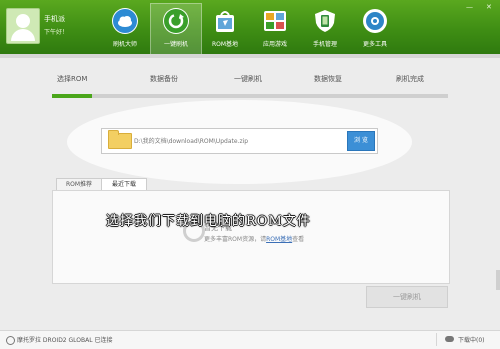 This screenshot has height=349, width=500. What do you see at coordinates (274, 44) in the screenshot?
I see `nav-label: 应用游戏` at bounding box center [274, 44].